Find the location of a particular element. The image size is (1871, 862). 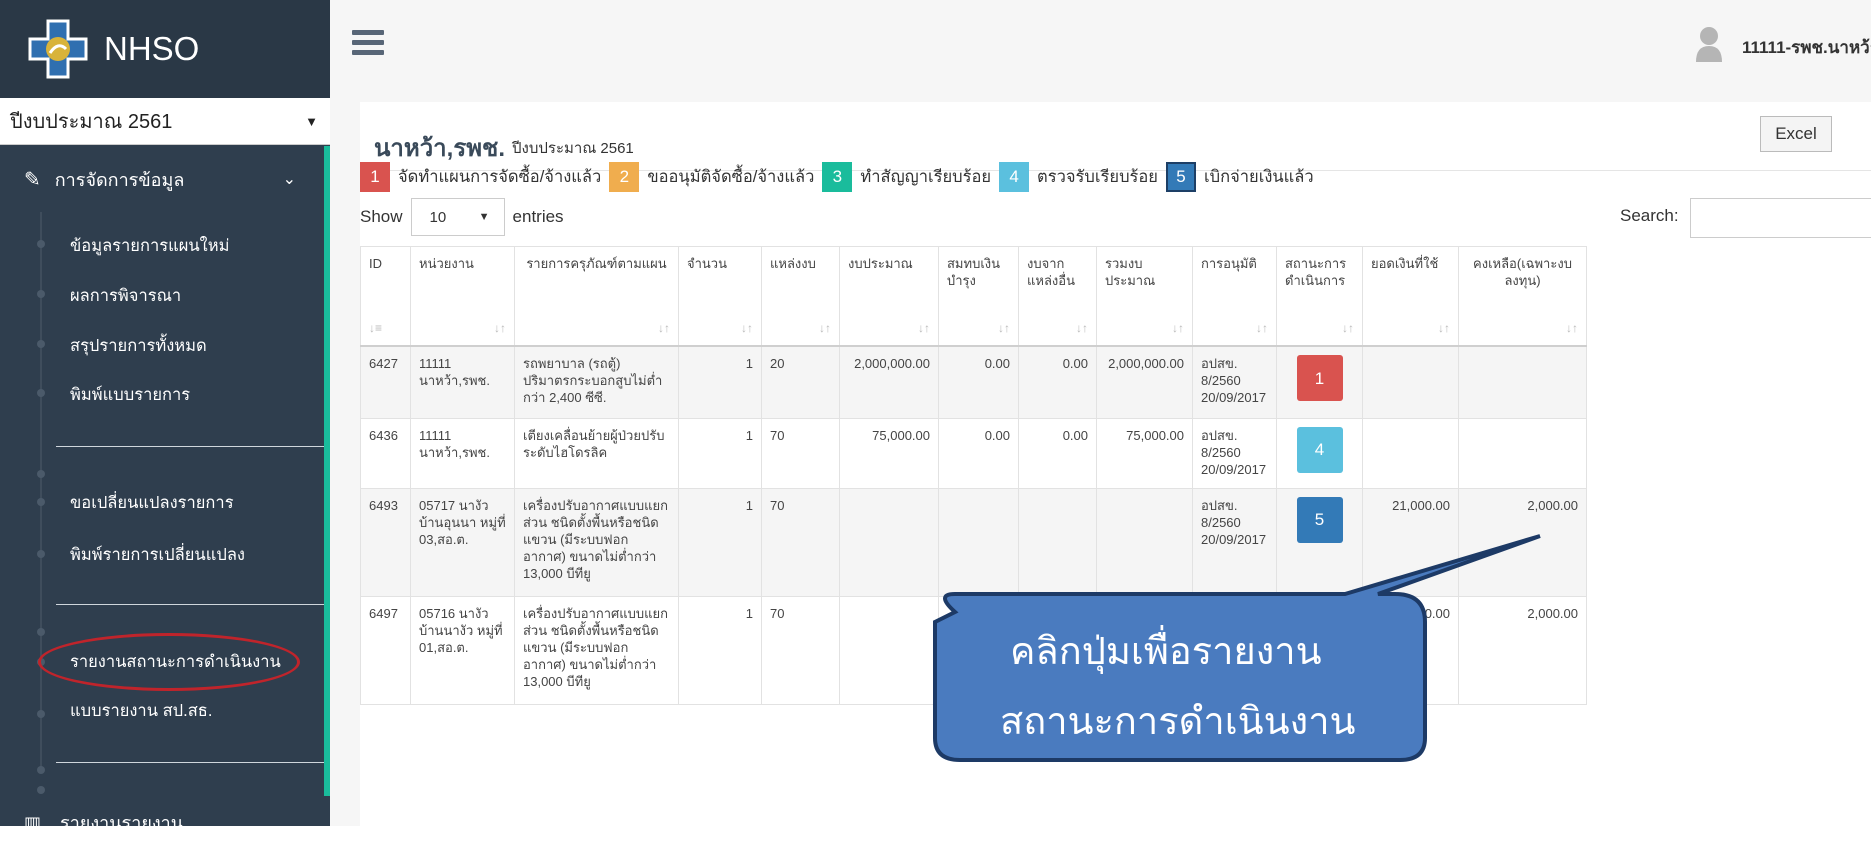

cell-used is located at coordinates (1410, 453).